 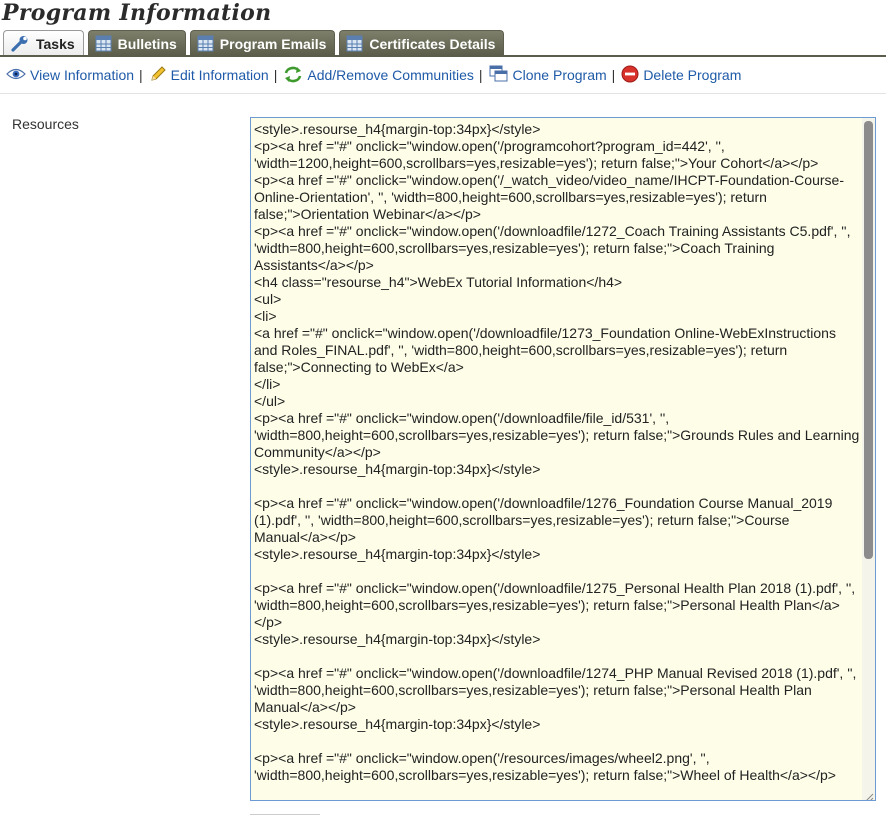 I want to click on clone-program-label: Clone Program, so click(x=559, y=75).